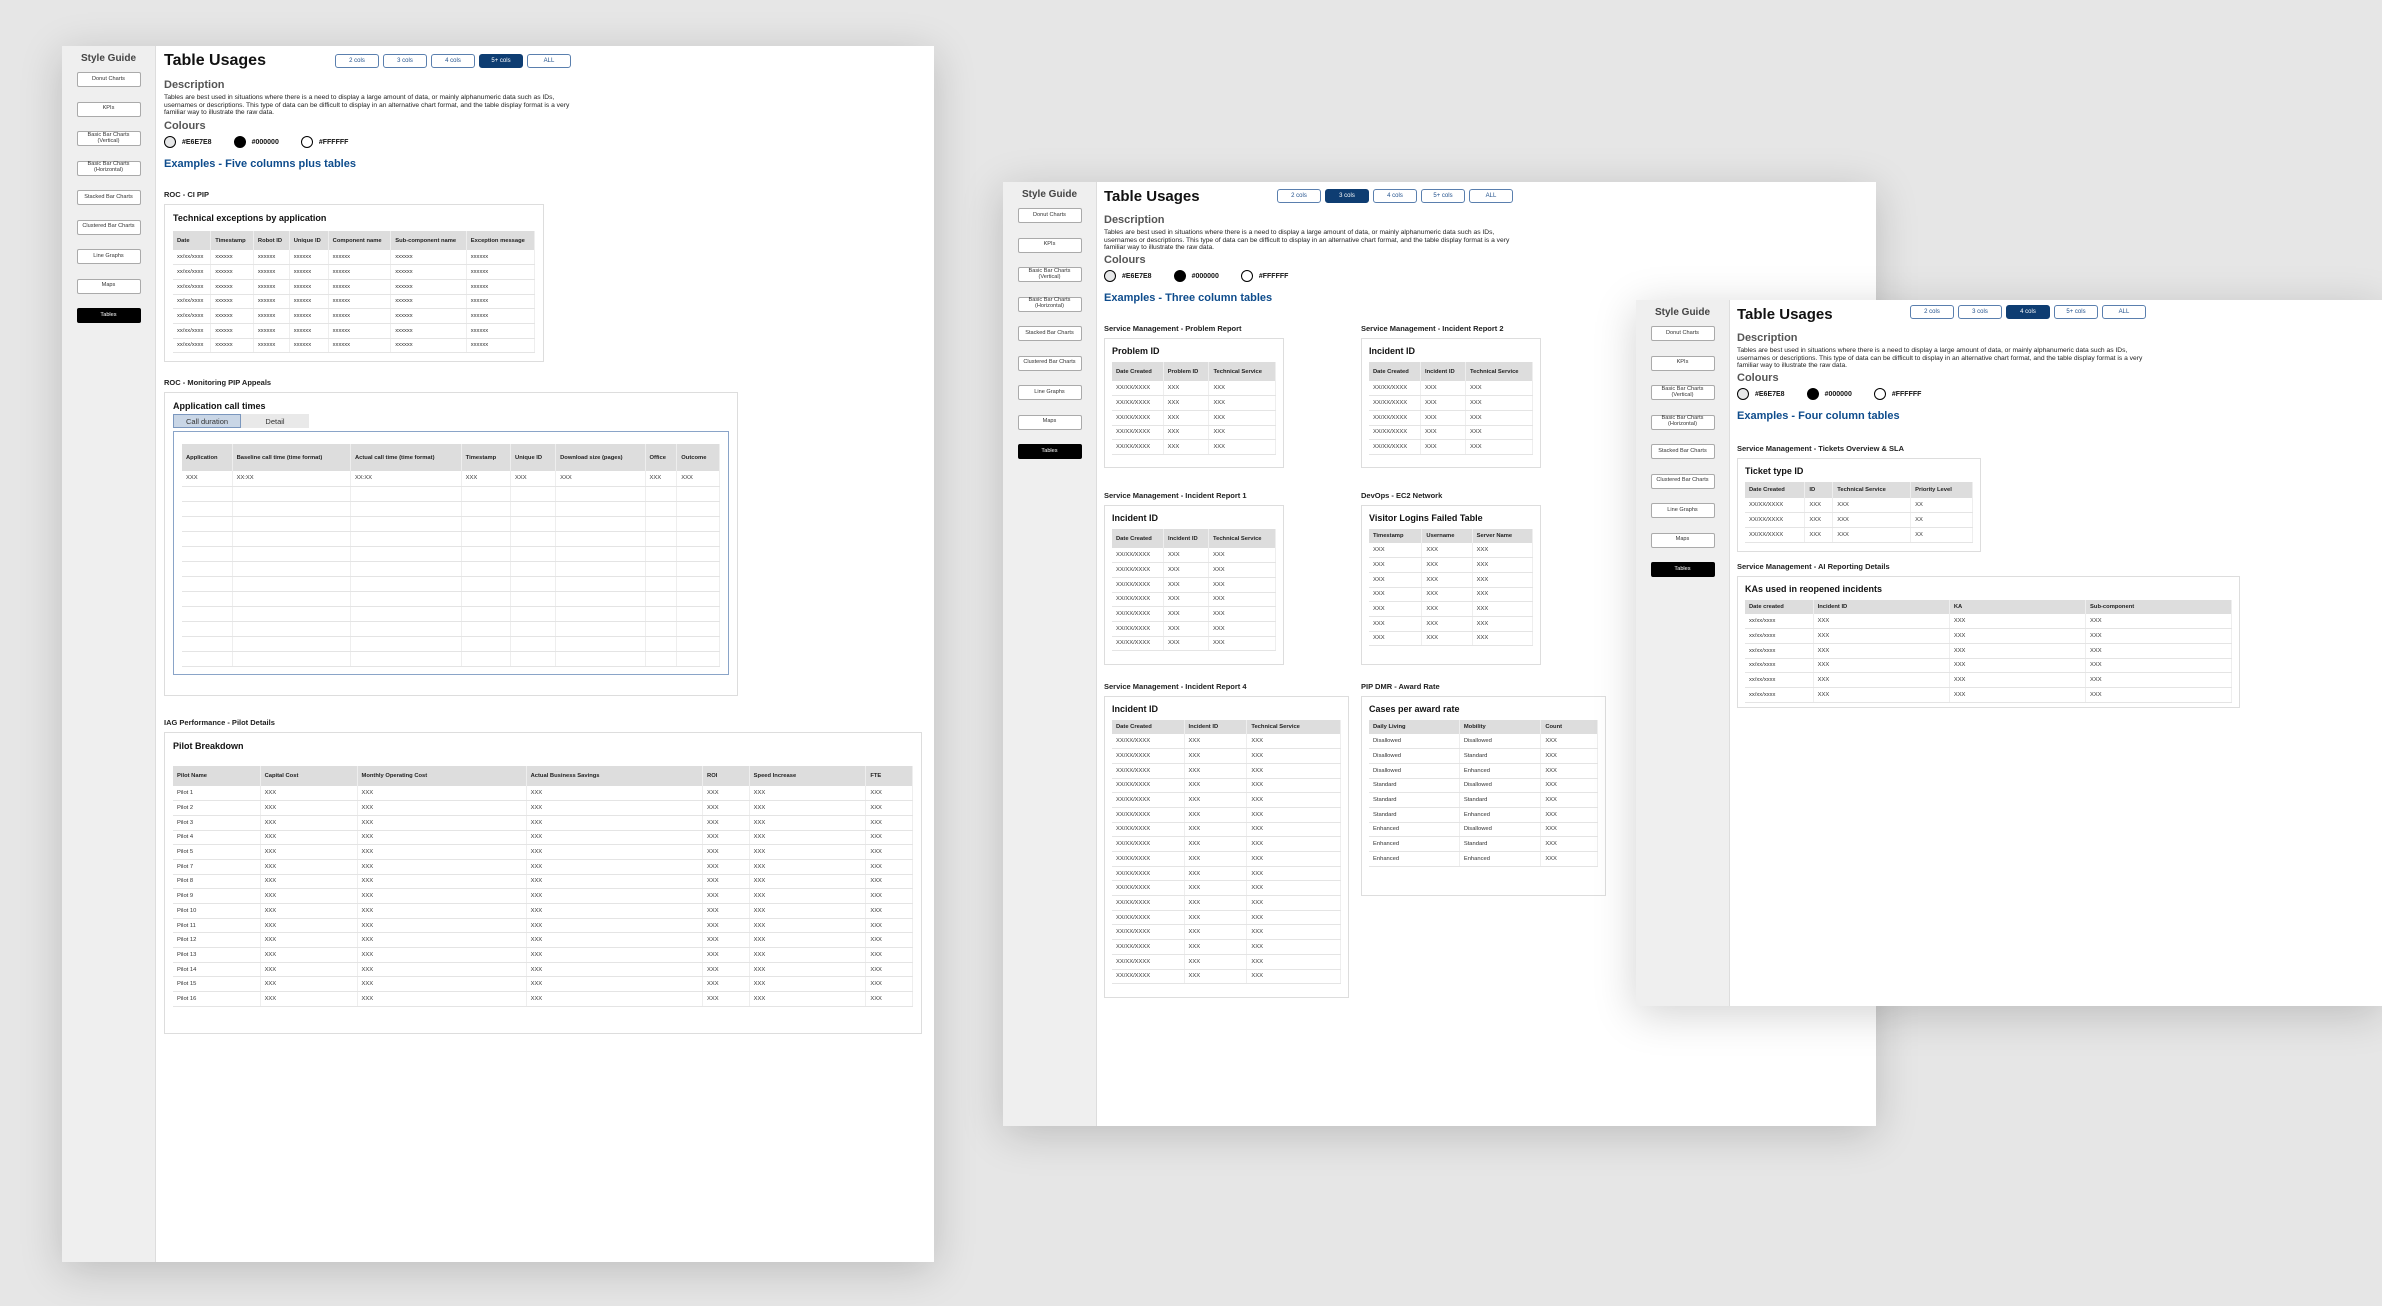 The width and height of the screenshot is (2382, 1306). I want to click on table-row: Standard Enhanced XXX, so click(1483, 815).